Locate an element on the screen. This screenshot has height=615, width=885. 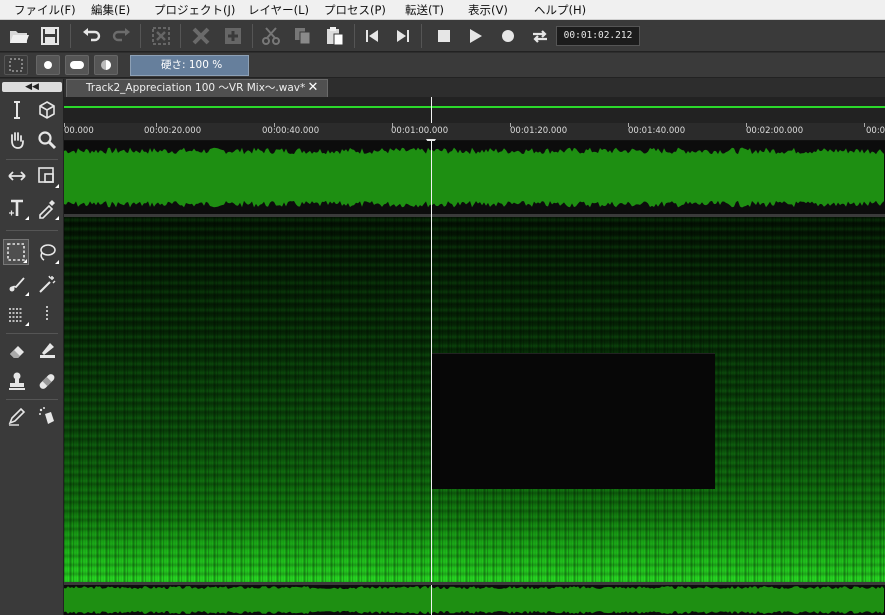
deselect-icon is located at coordinates (161, 36).